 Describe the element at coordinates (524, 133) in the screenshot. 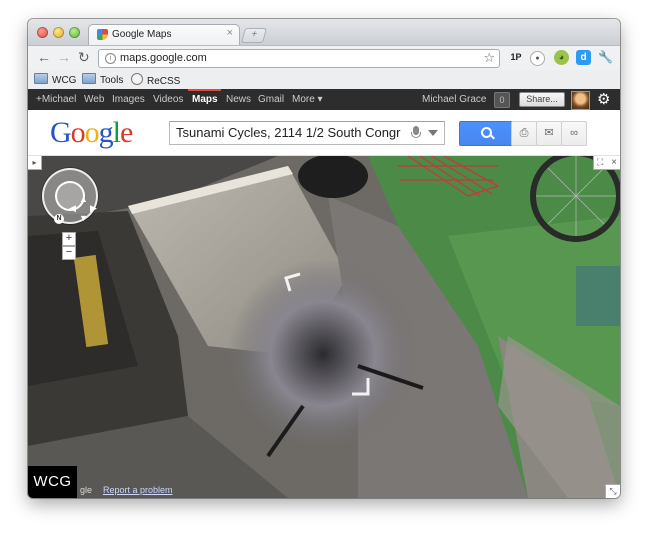

I see `print-button: ⎙` at that location.